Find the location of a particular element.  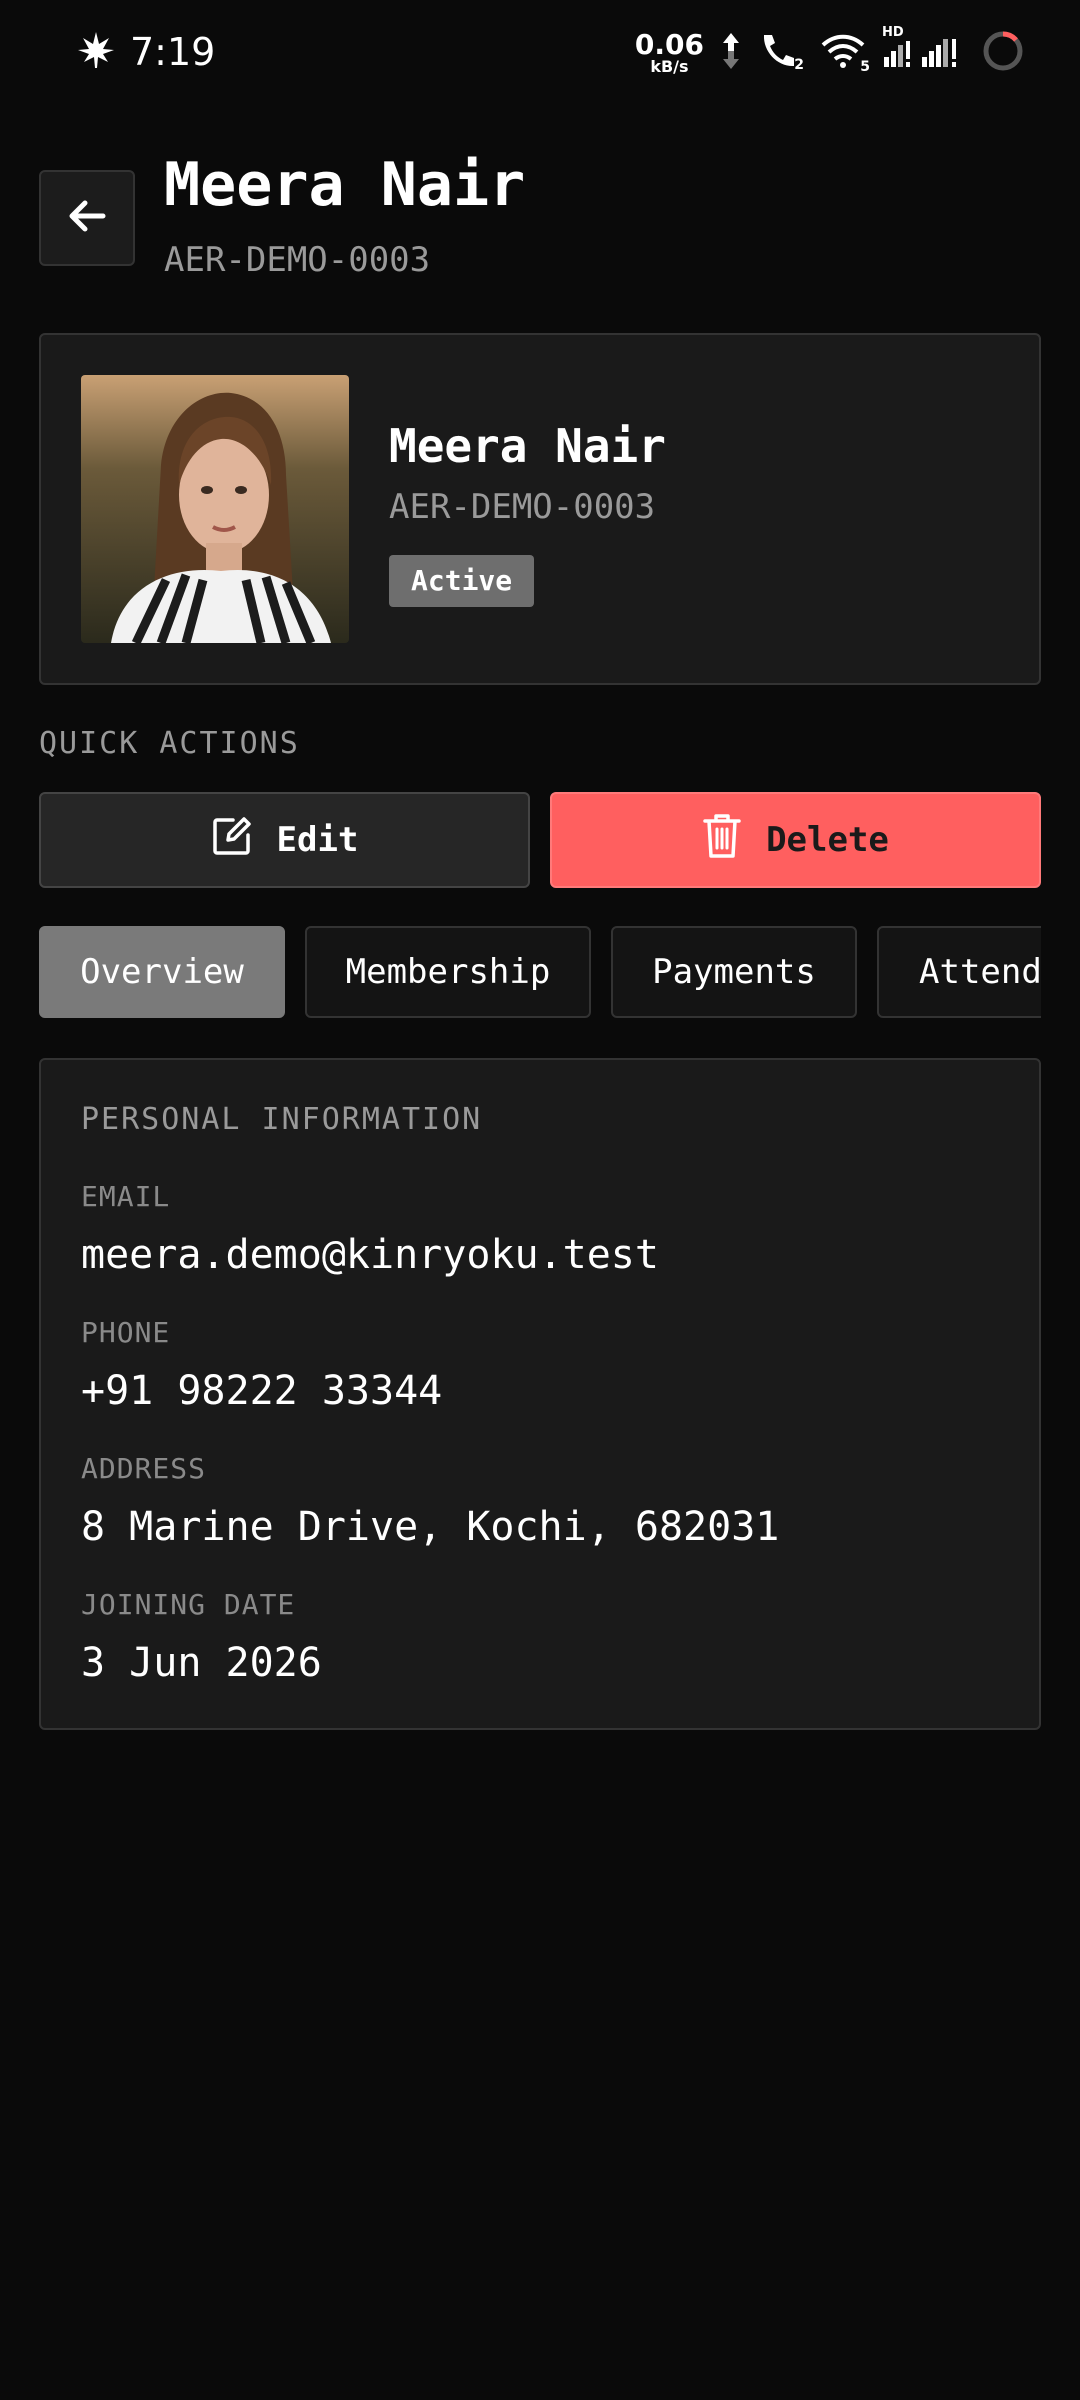

status-bar-right: 0.06 kB/s 2 5 HD is located at coordinates (829, 50).